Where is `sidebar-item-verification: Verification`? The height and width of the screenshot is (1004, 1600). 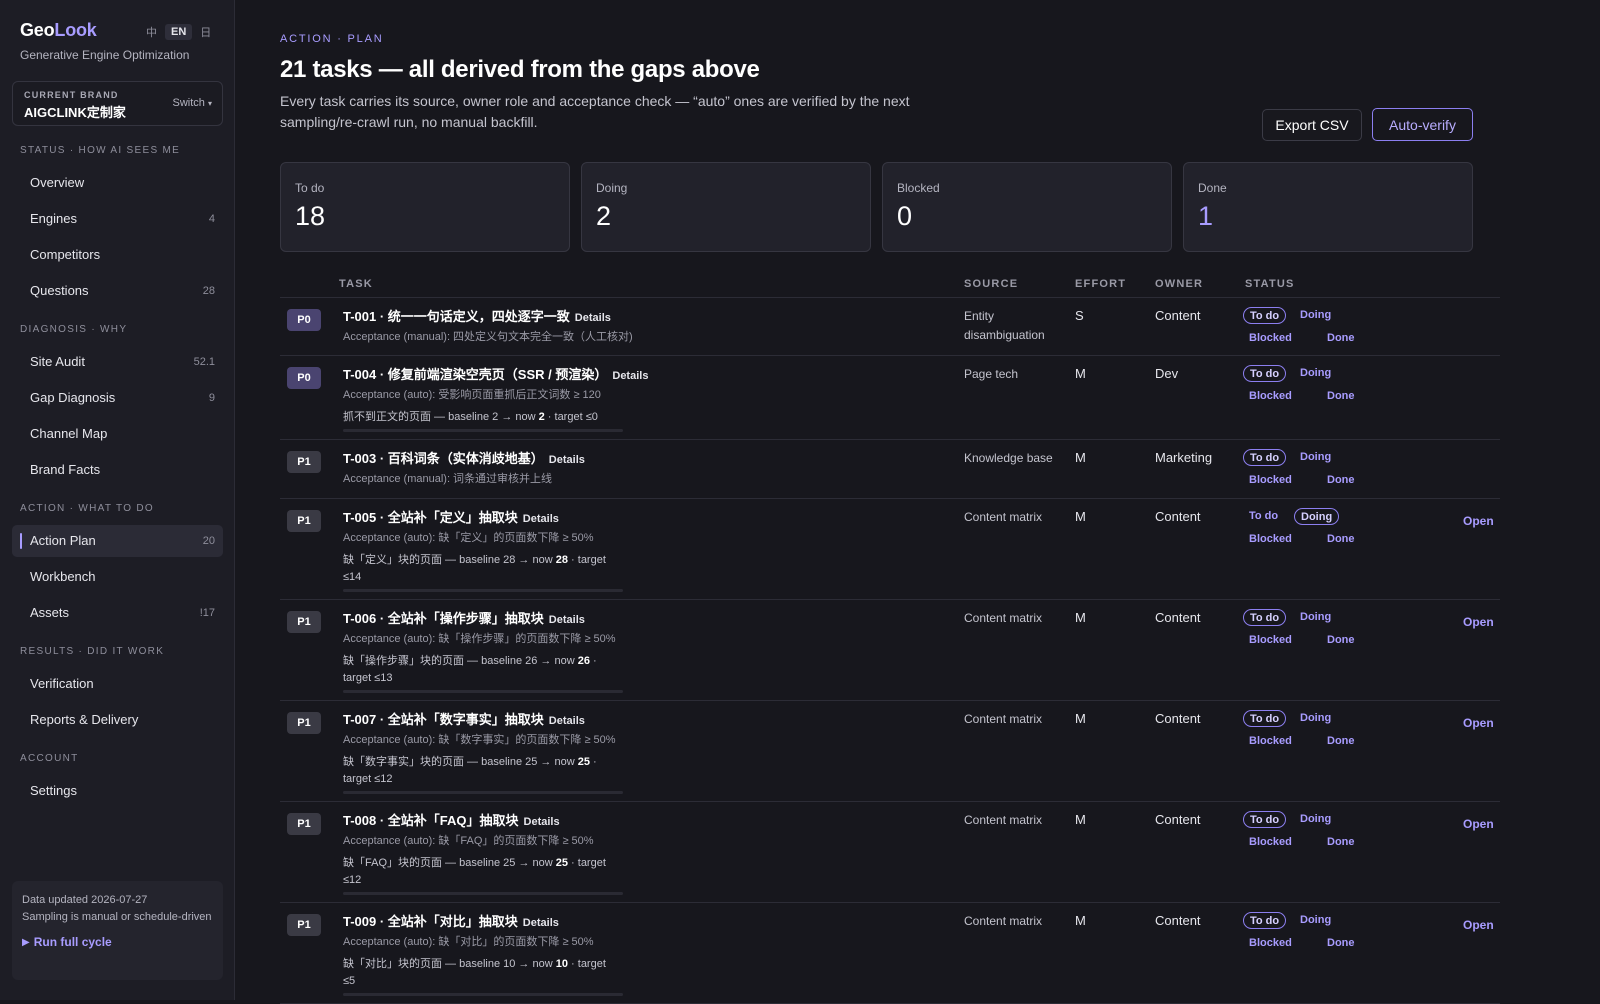
sidebar-item-verification: Verification is located at coordinates (117, 684).